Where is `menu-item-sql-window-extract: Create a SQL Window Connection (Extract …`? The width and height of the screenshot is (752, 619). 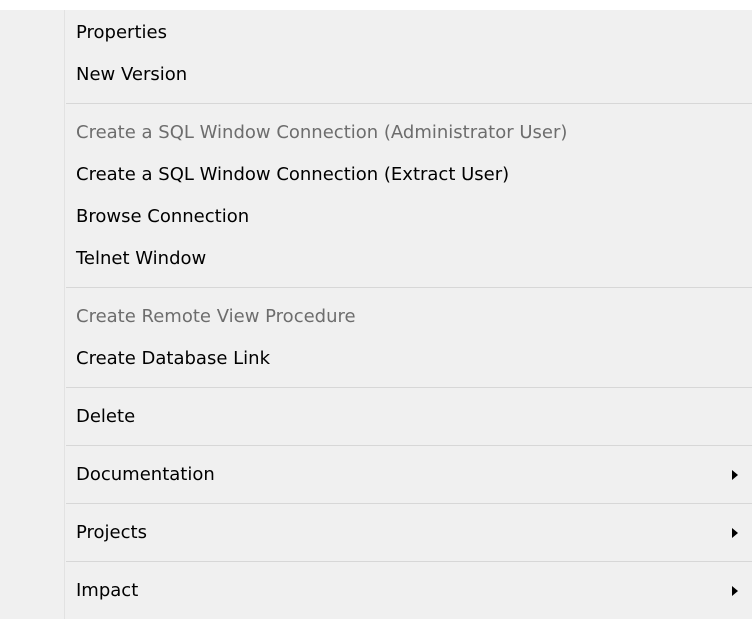
menu-item-sql-window-extract: Create a SQL Window Connection (Extract … is located at coordinates (376, 175).